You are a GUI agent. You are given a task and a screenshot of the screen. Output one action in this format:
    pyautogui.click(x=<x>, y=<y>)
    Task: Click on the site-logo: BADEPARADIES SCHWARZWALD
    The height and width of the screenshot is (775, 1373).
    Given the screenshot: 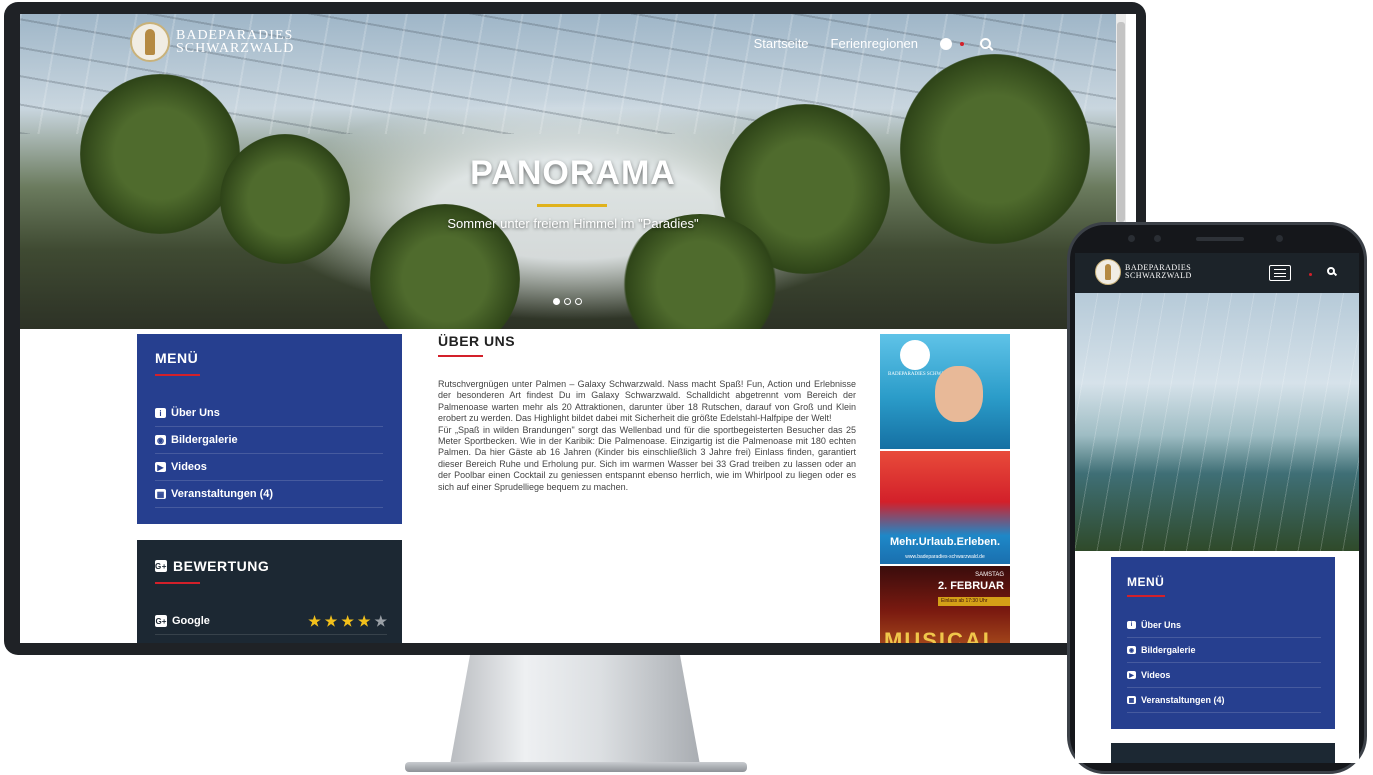 What is the action you would take?
    pyautogui.click(x=212, y=42)
    